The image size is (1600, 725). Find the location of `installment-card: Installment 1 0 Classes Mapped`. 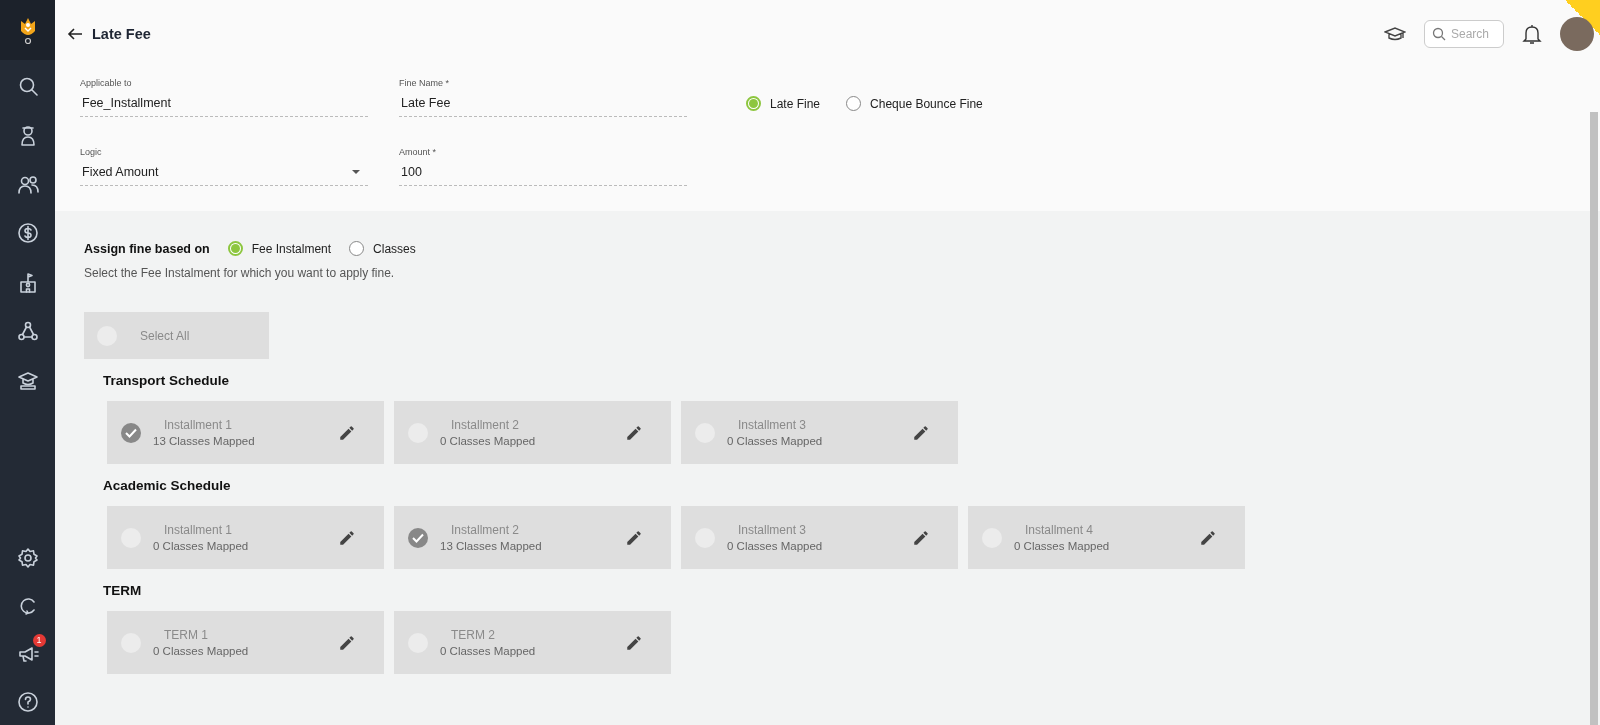

installment-card: Installment 1 0 Classes Mapped is located at coordinates (245, 537).